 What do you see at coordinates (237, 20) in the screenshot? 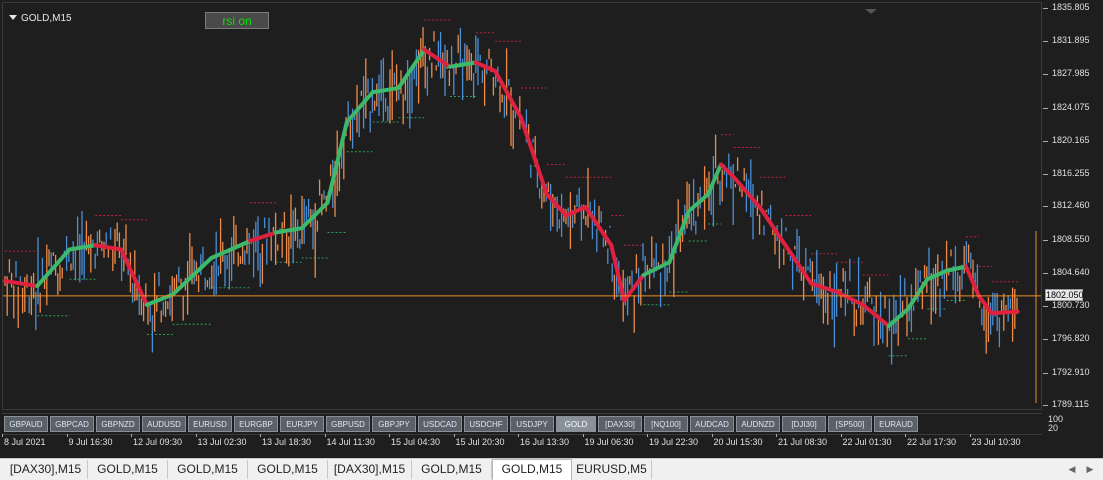
I see `rsi-toggle-button: rsi on` at bounding box center [237, 20].